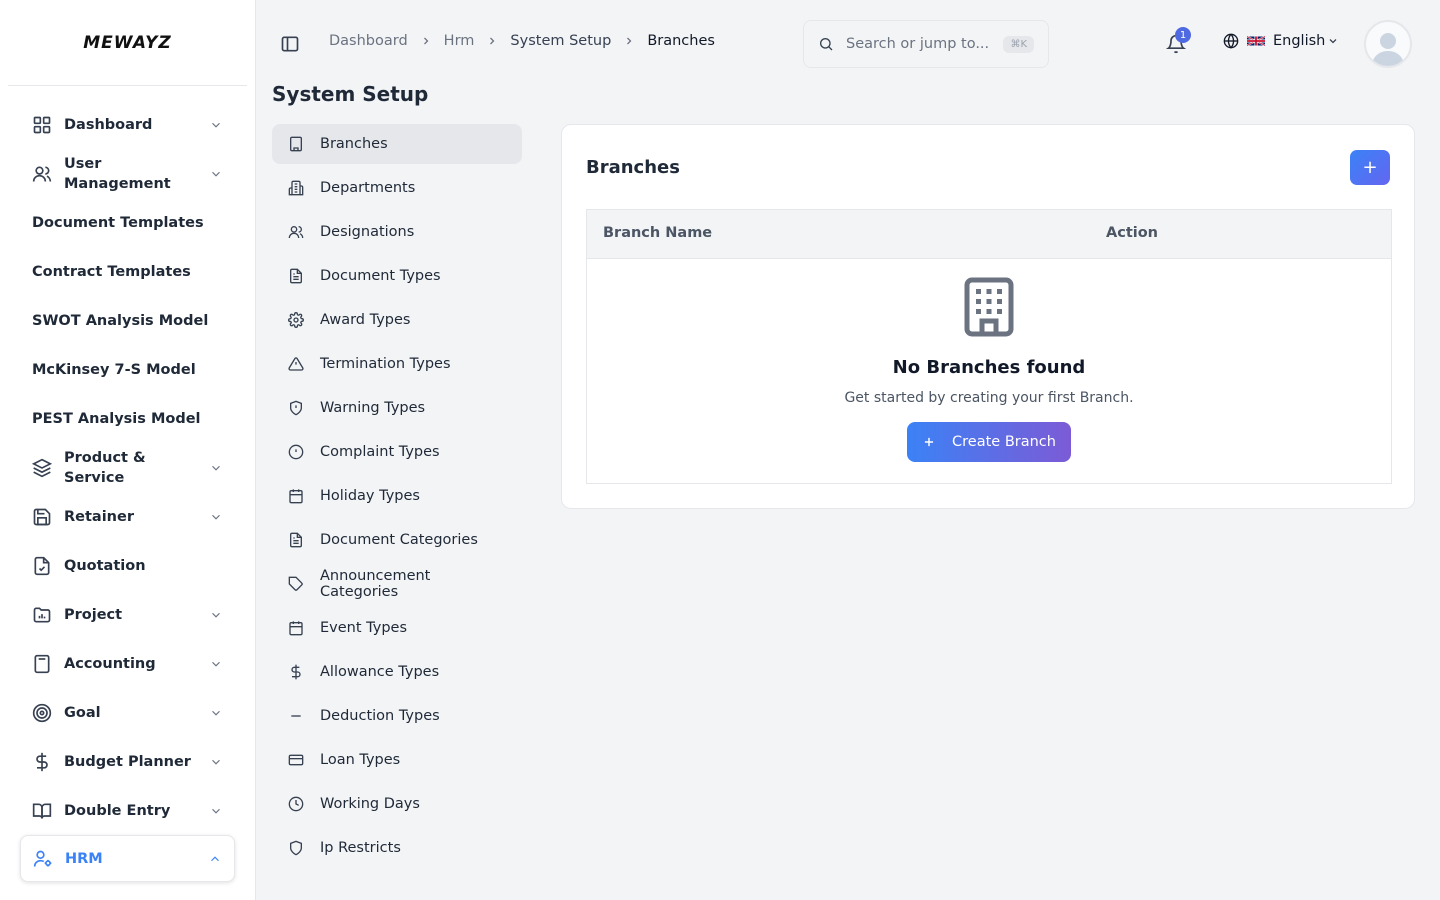 The height and width of the screenshot is (900, 1440). What do you see at coordinates (1183, 35) in the screenshot?
I see `notification-badge: 1` at bounding box center [1183, 35].